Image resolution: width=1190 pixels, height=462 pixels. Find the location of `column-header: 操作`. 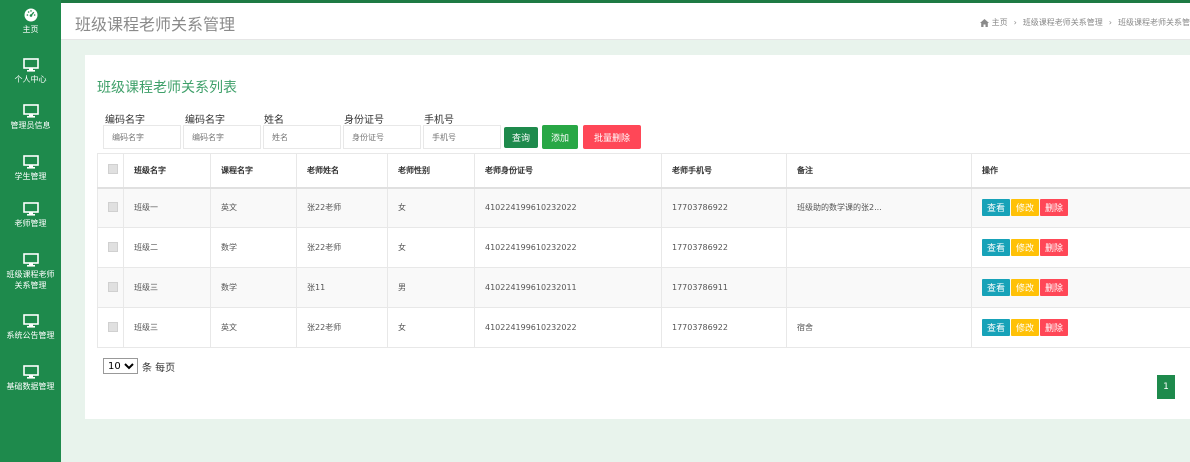

column-header: 操作 is located at coordinates (1080, 171).